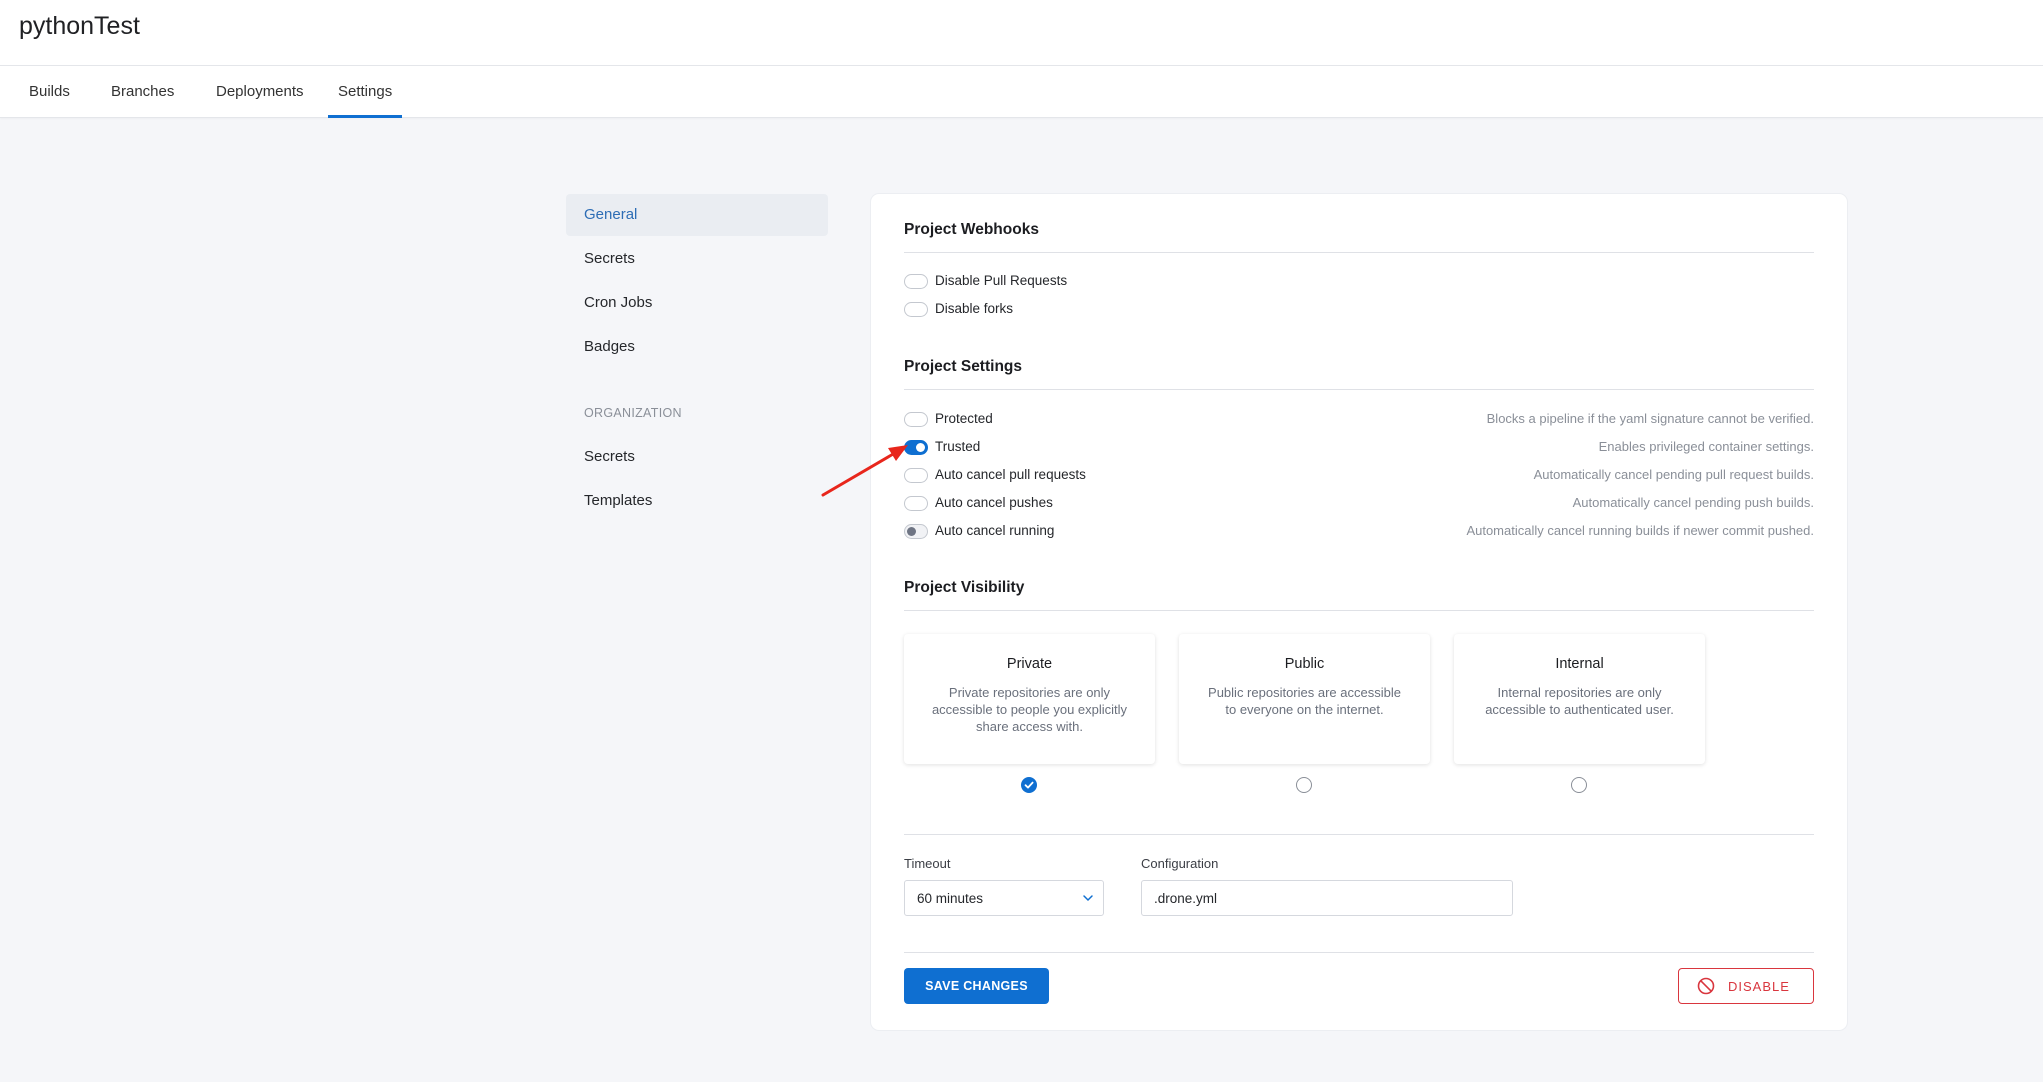  I want to click on disable-pull-requests-toggle, so click(916, 281).